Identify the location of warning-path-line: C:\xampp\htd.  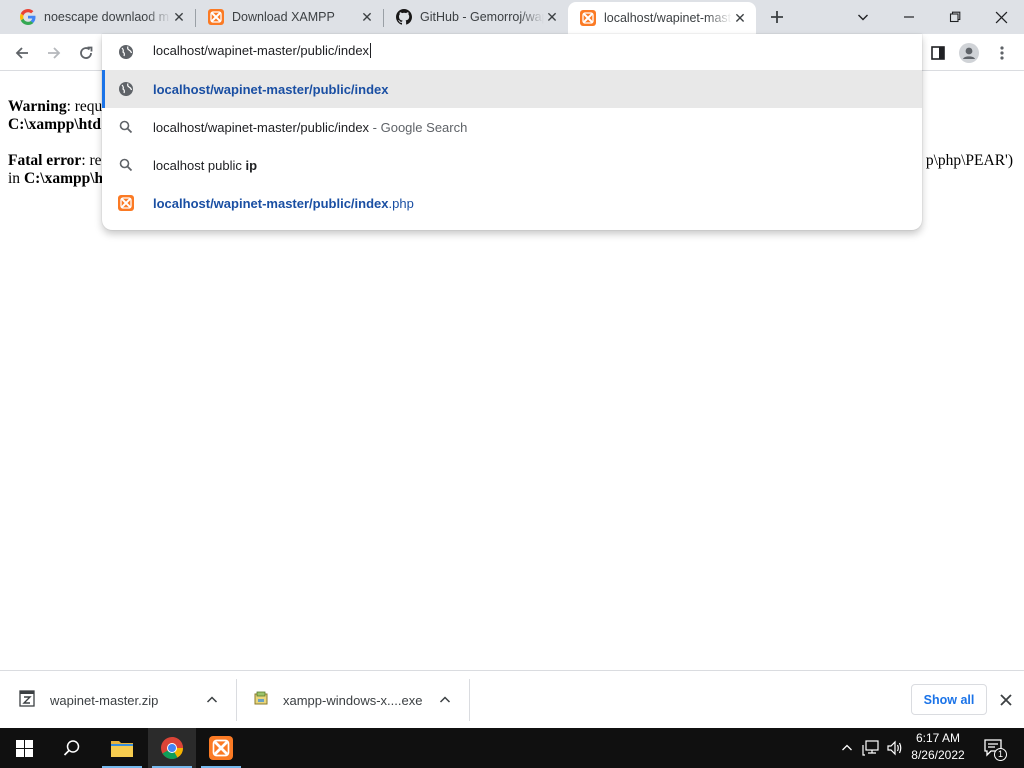
(54, 125).